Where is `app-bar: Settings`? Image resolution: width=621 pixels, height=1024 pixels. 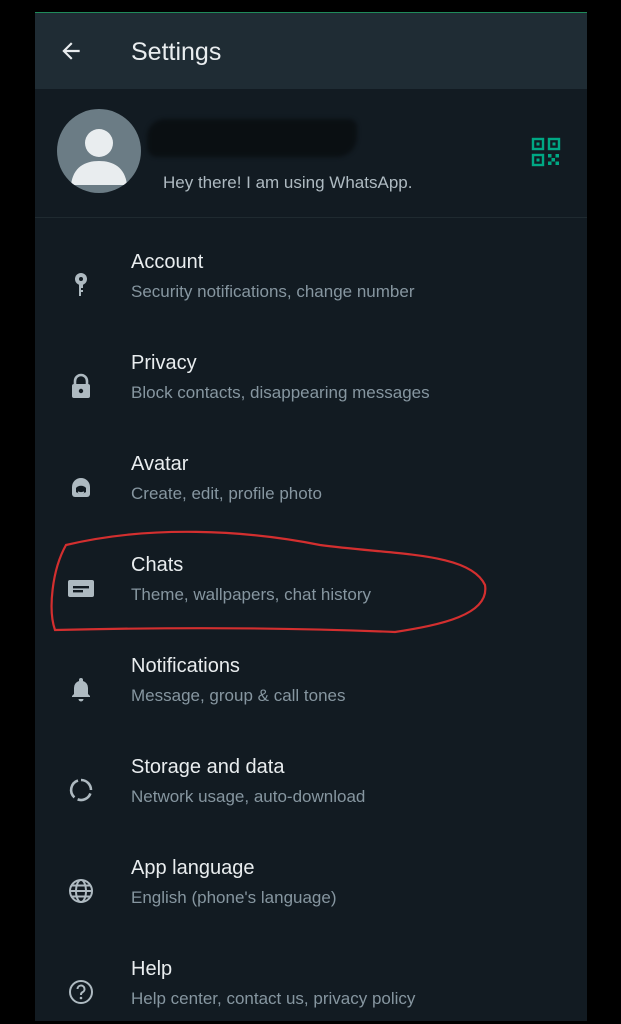
app-bar: Settings is located at coordinates (311, 51).